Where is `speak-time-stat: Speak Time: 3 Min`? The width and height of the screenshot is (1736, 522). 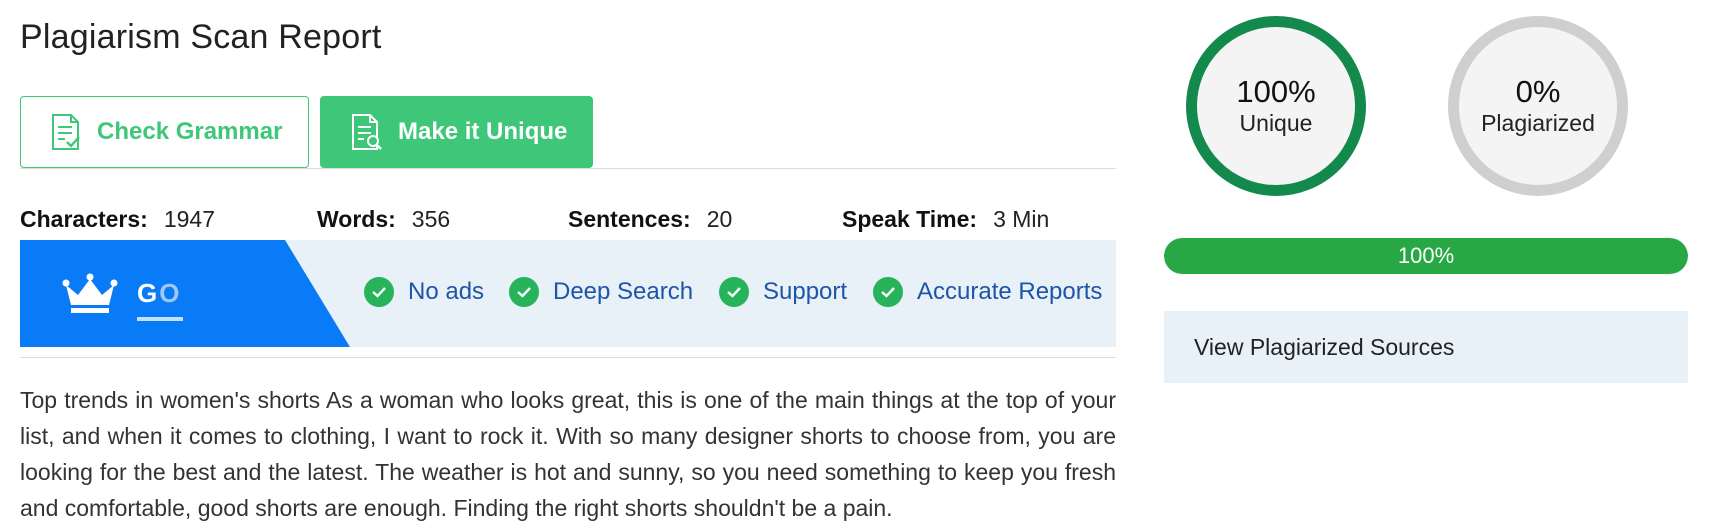 speak-time-stat: Speak Time: 3 Min is located at coordinates (945, 219).